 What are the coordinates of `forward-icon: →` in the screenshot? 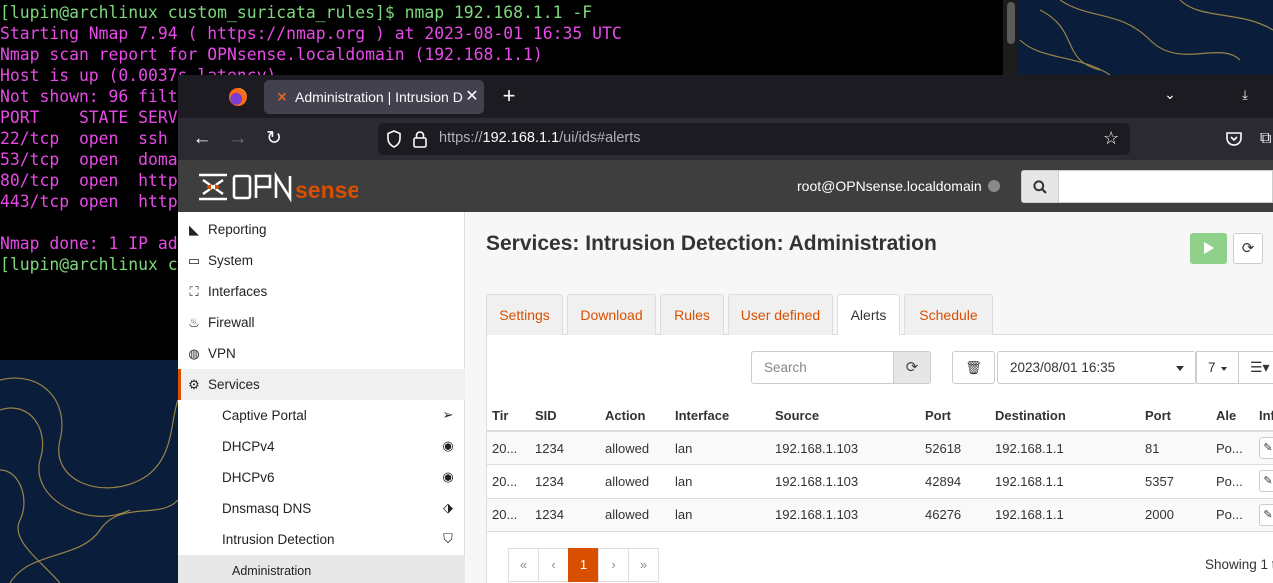 It's located at (238, 139).